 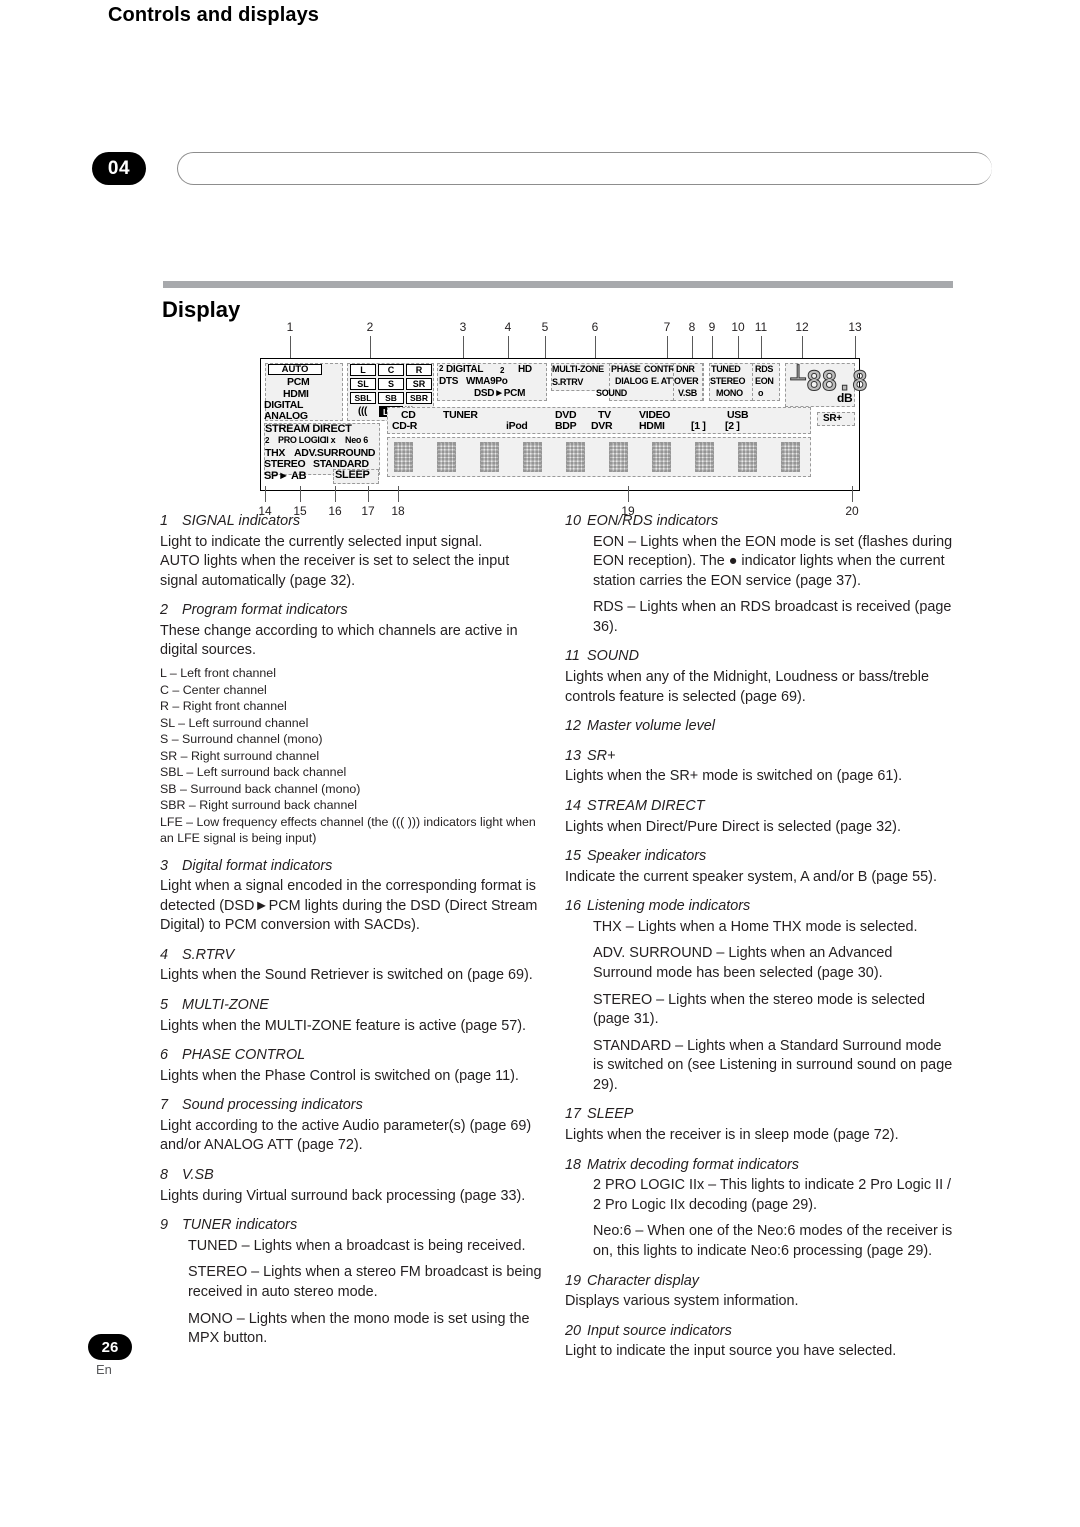 I want to click on entry-13-head: 13 SR+, so click(x=760, y=757).